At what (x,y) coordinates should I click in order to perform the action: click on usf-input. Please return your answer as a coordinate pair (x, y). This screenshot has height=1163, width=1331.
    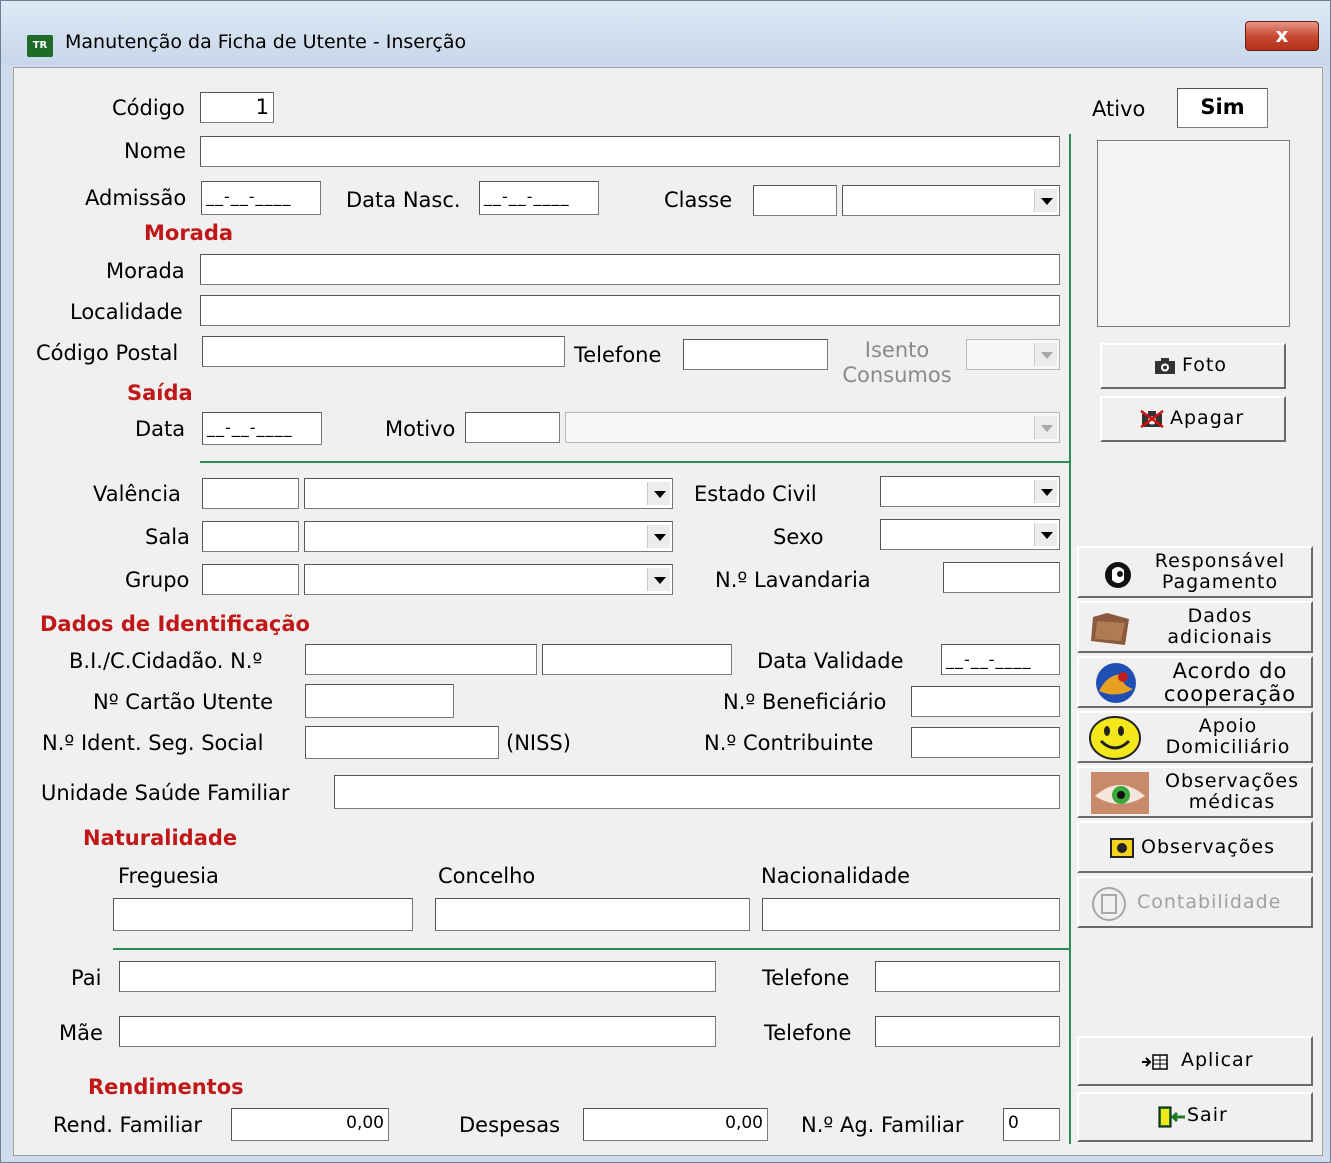
    Looking at the image, I should click on (697, 792).